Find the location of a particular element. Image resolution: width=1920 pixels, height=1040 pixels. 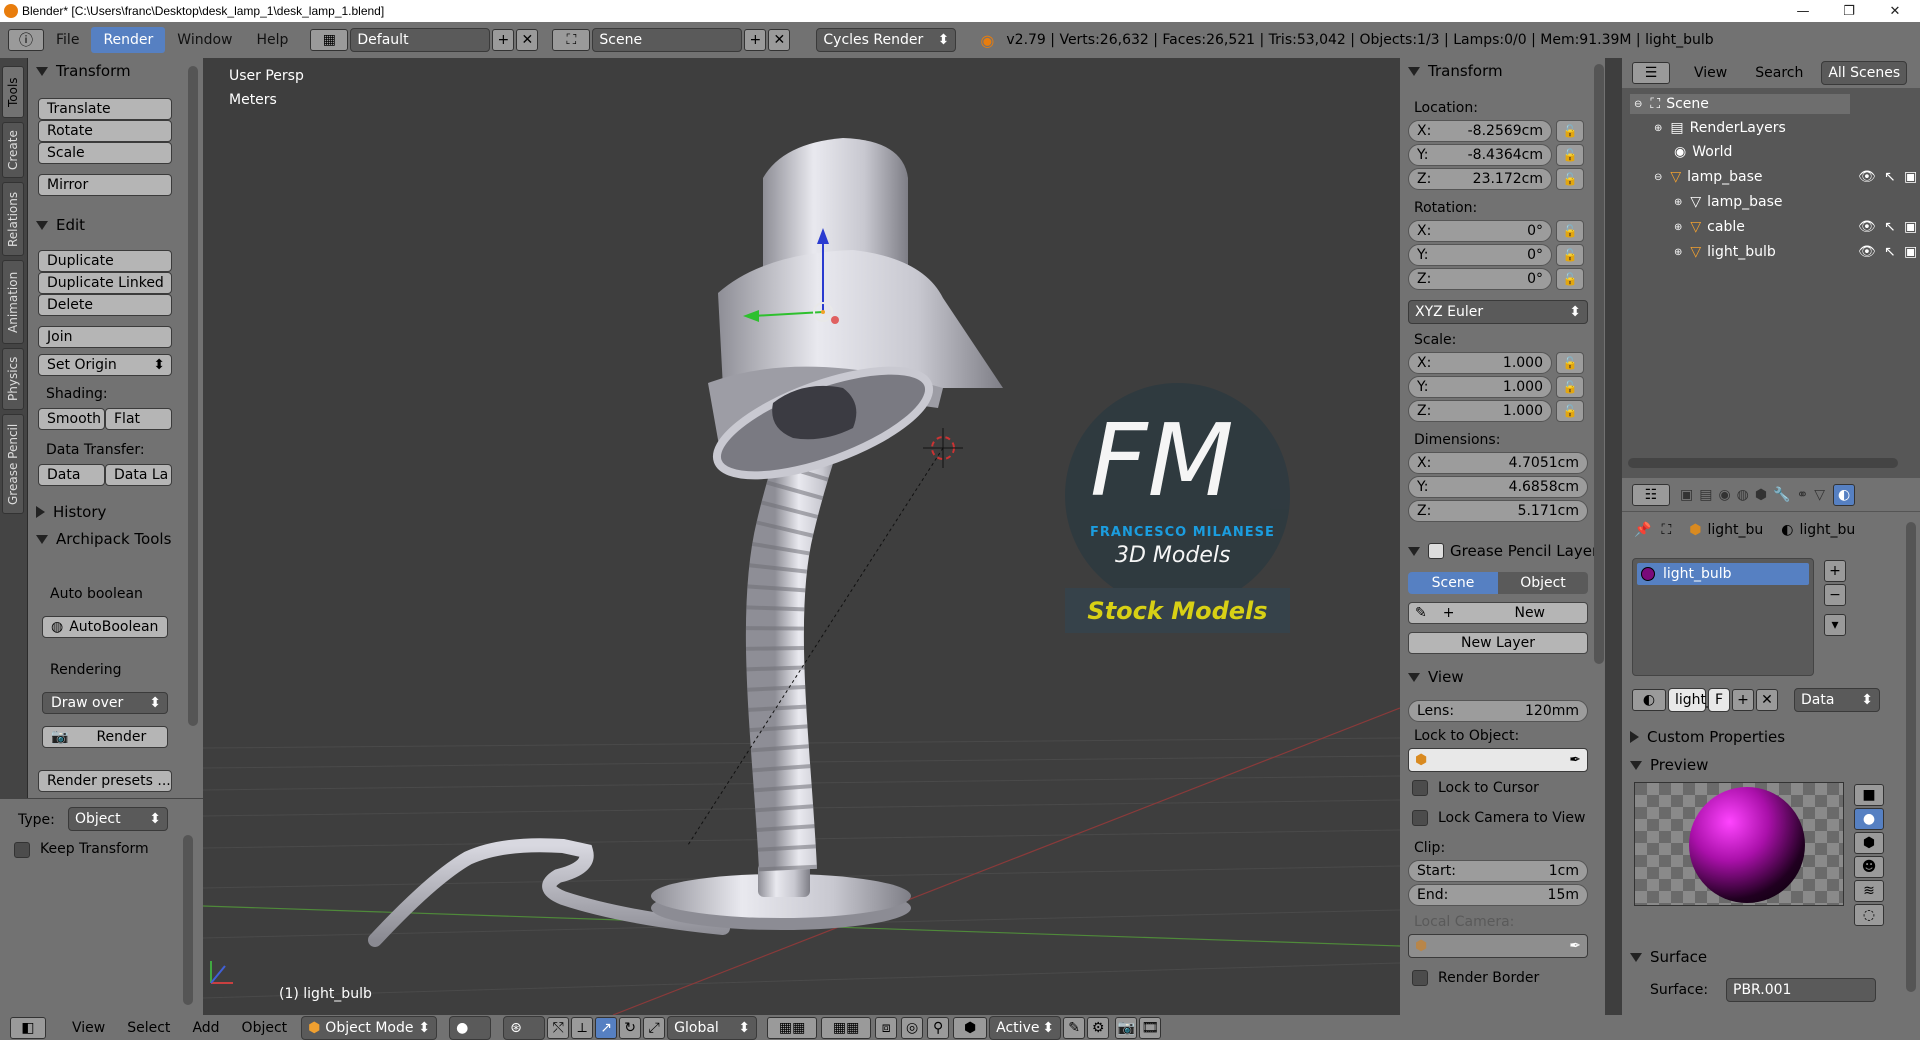

tab-tools: Tools is located at coordinates (13, 92).